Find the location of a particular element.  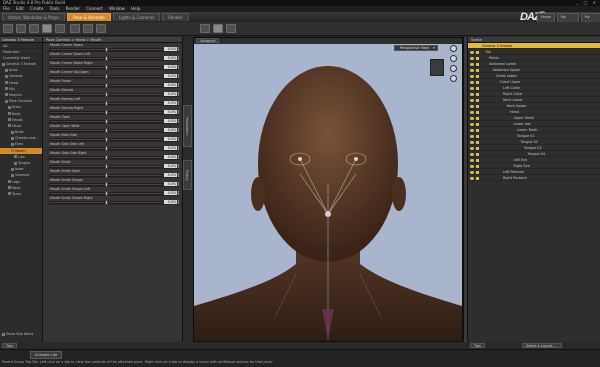

pan-icon is located at coordinates (453, 58).